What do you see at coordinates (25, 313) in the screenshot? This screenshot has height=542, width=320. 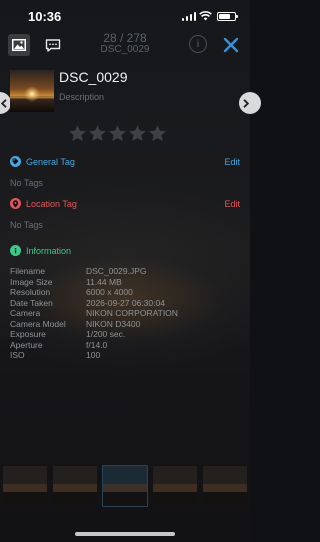 I see `info-label: Camera` at bounding box center [25, 313].